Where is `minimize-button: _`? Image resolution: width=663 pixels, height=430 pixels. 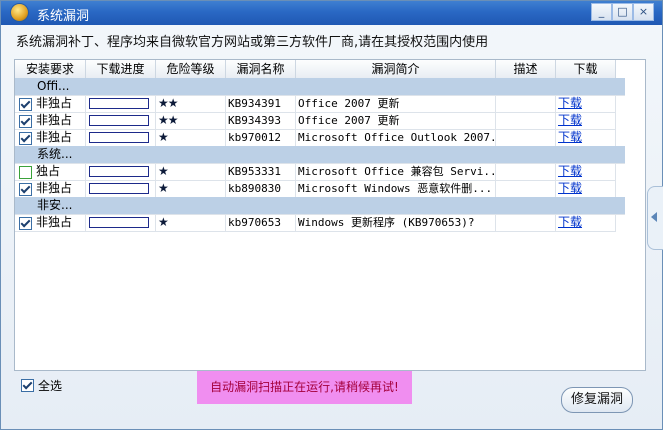 minimize-button: _ is located at coordinates (601, 12).